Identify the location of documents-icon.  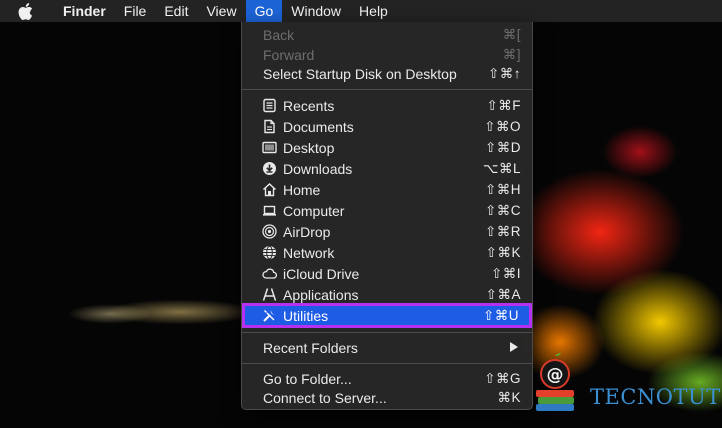
(269, 126).